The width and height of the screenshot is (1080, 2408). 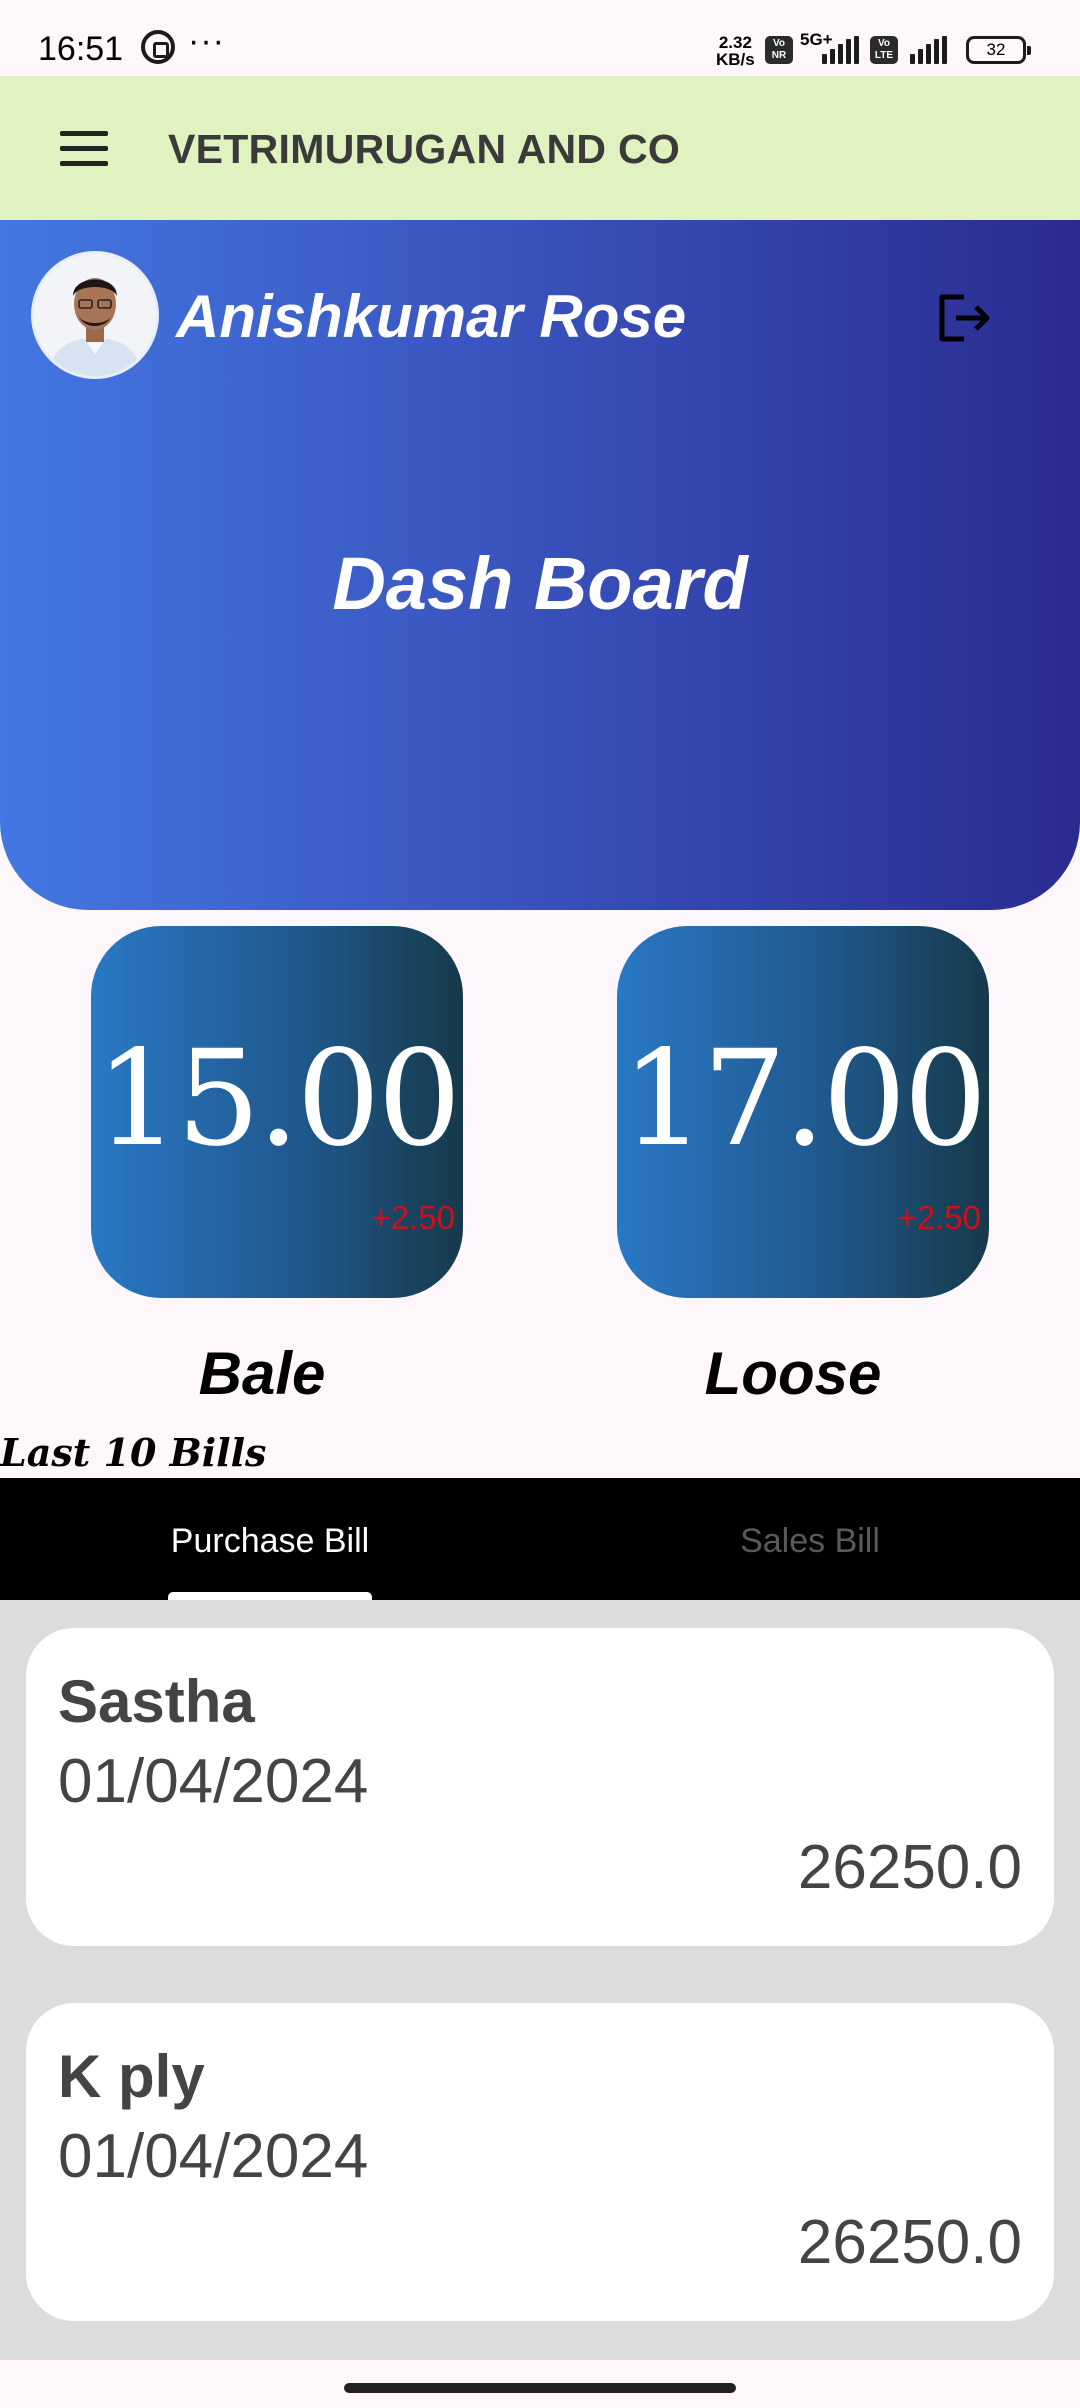 What do you see at coordinates (131, 2076) in the screenshot?
I see `bill-party-name: K ply` at bounding box center [131, 2076].